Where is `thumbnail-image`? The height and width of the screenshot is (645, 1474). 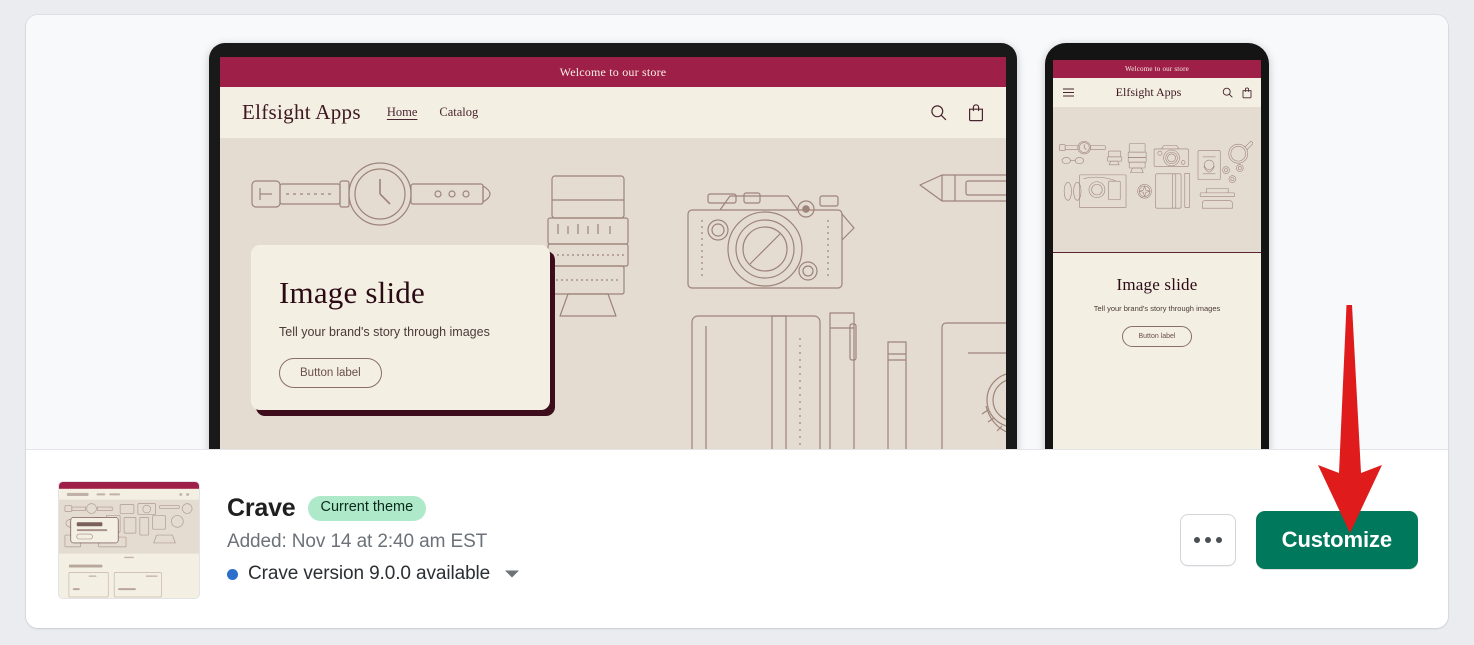
thumbnail-image is located at coordinates (129, 539).